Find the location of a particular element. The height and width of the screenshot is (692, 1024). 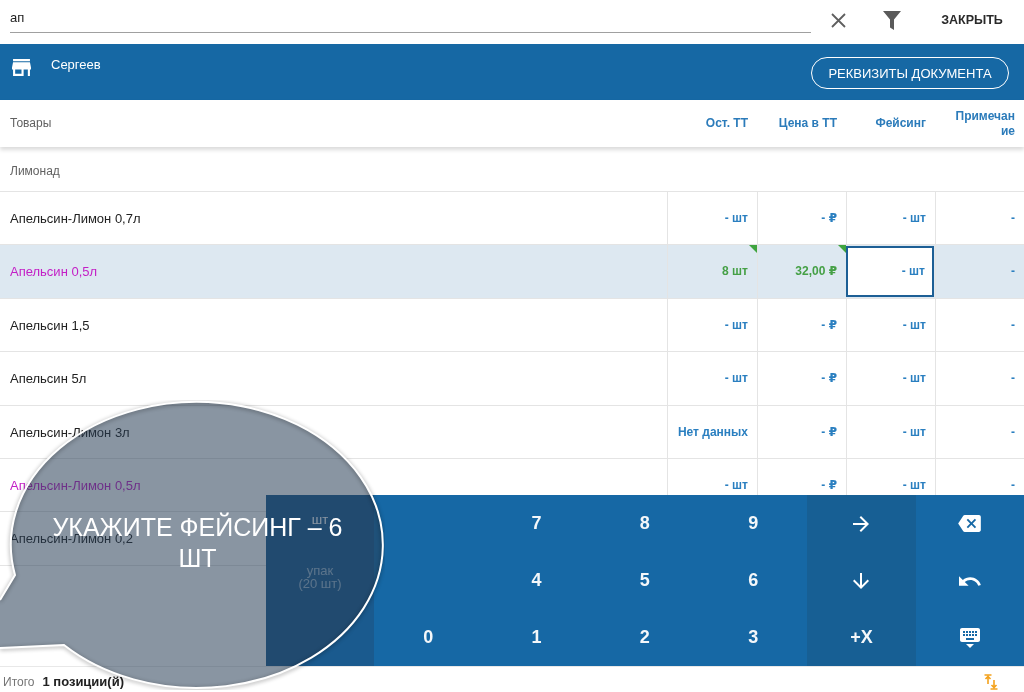

stock-cell: Нет данных is located at coordinates (712, 431).